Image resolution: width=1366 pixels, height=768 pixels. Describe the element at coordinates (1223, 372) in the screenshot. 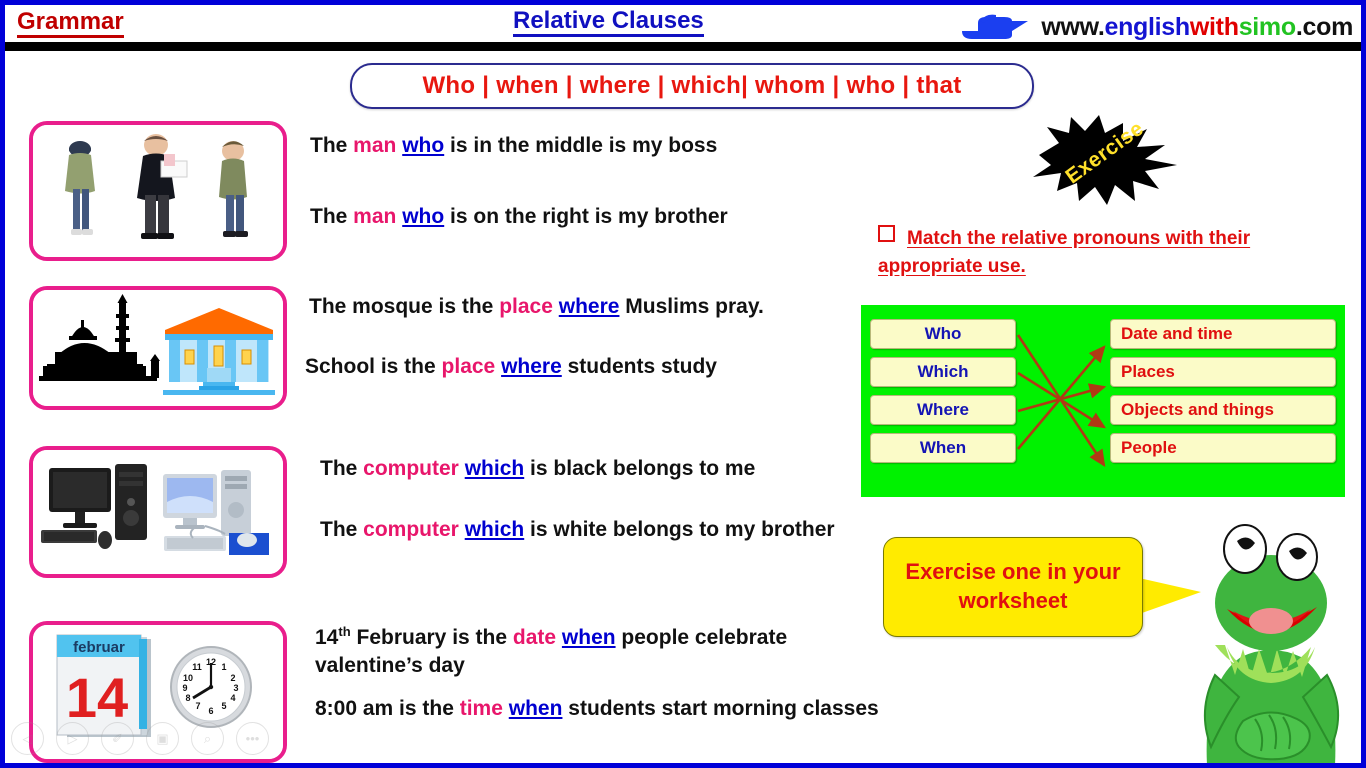

I see `match-option-right: Places` at that location.